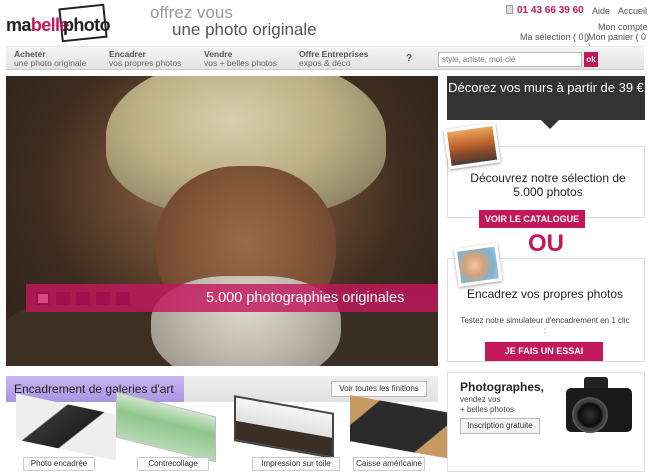  What do you see at coordinates (296, 464) in the screenshot?
I see `label-impression-toile: Impression sur toile` at bounding box center [296, 464].